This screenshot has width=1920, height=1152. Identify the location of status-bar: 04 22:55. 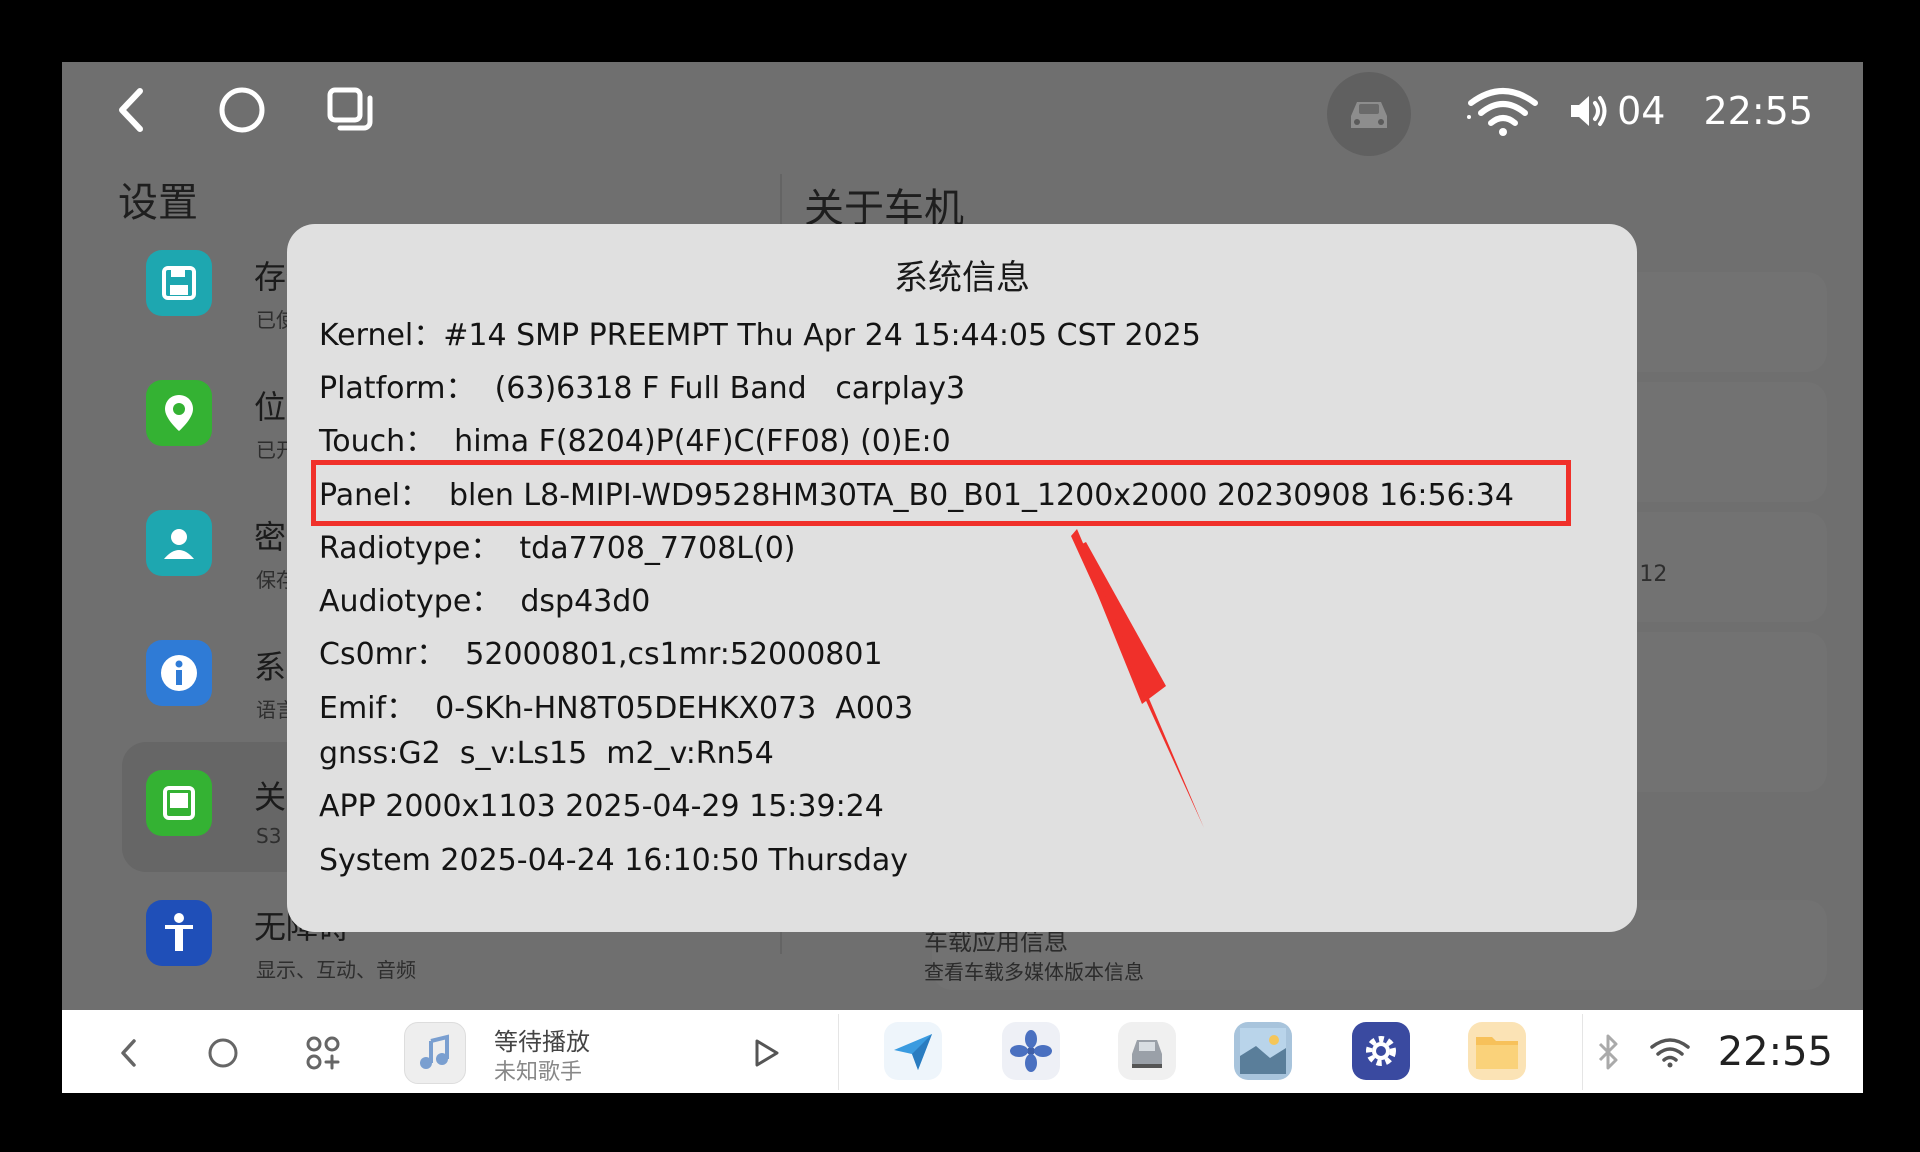
(962, 112).